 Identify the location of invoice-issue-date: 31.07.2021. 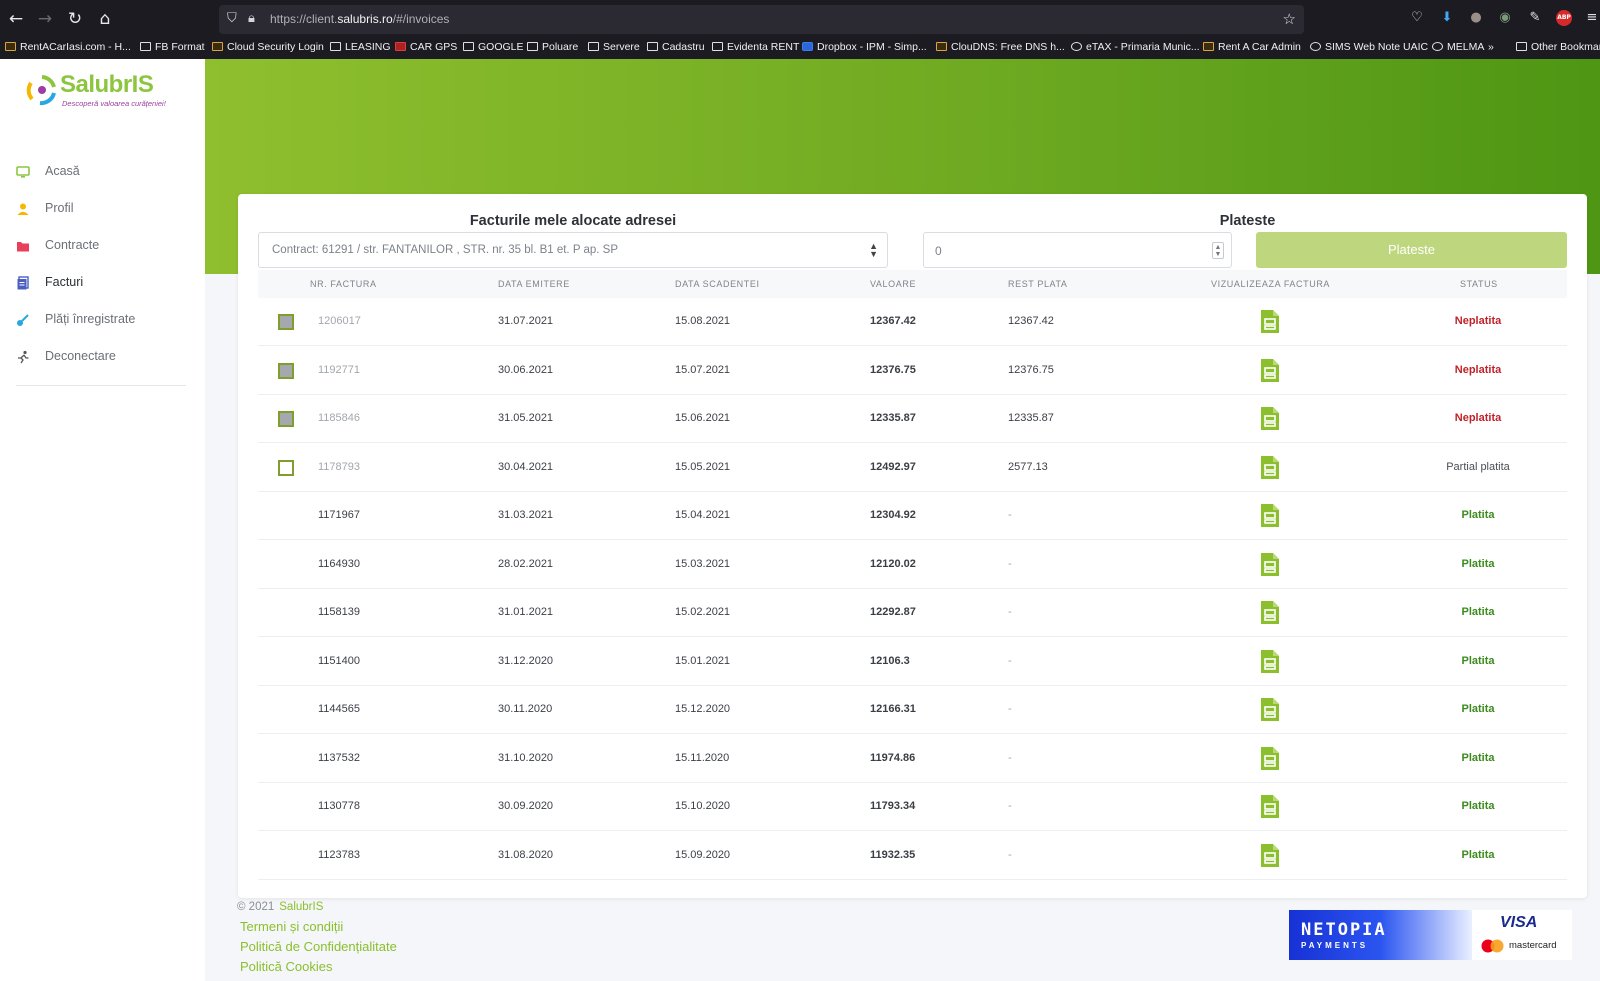
(526, 321).